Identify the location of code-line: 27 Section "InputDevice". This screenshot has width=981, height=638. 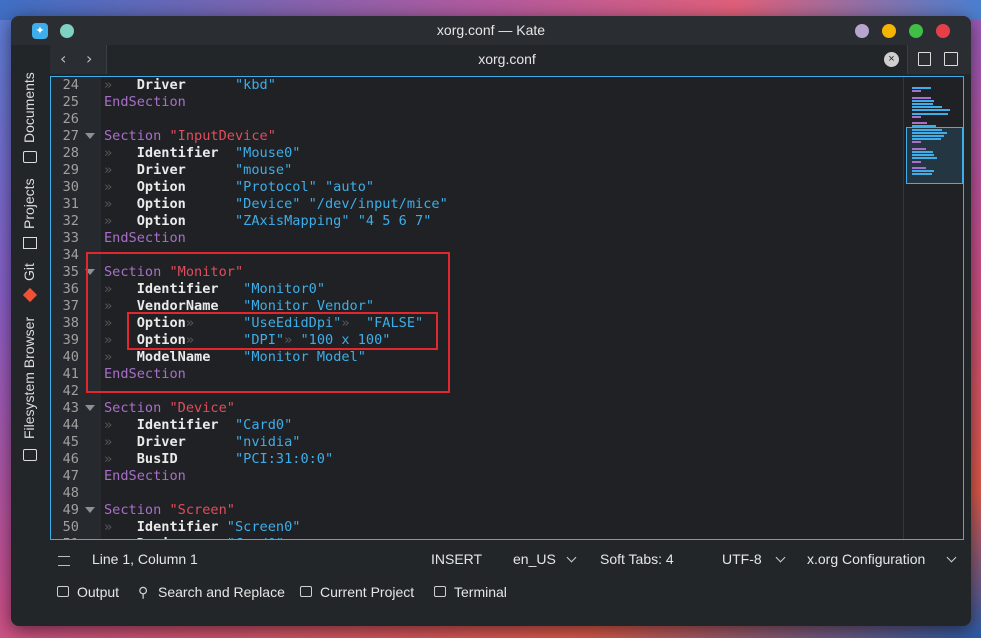
(477, 136).